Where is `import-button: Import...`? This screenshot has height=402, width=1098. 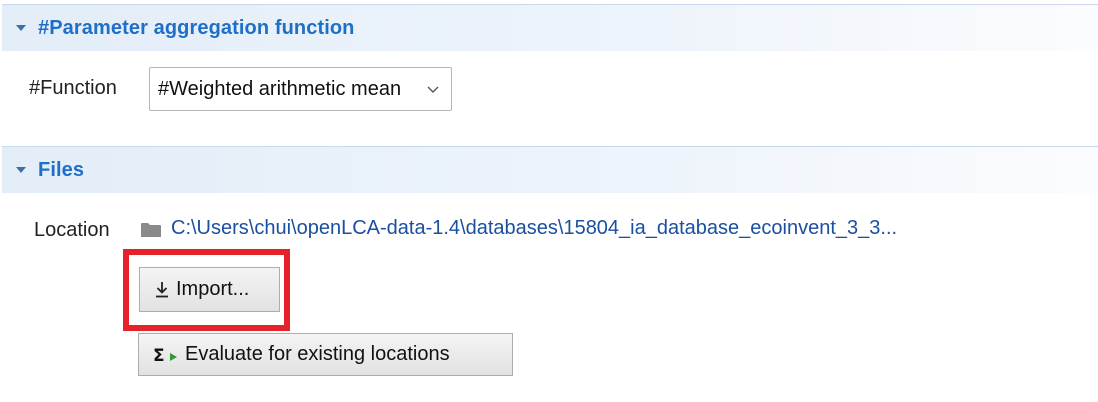 import-button: Import... is located at coordinates (209, 289).